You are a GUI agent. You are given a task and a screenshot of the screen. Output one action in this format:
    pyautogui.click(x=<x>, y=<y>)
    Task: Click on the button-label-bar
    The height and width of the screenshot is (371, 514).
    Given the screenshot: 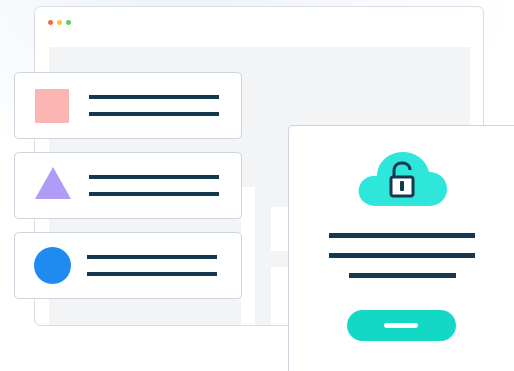 What is the action you would take?
    pyautogui.click(x=401, y=325)
    